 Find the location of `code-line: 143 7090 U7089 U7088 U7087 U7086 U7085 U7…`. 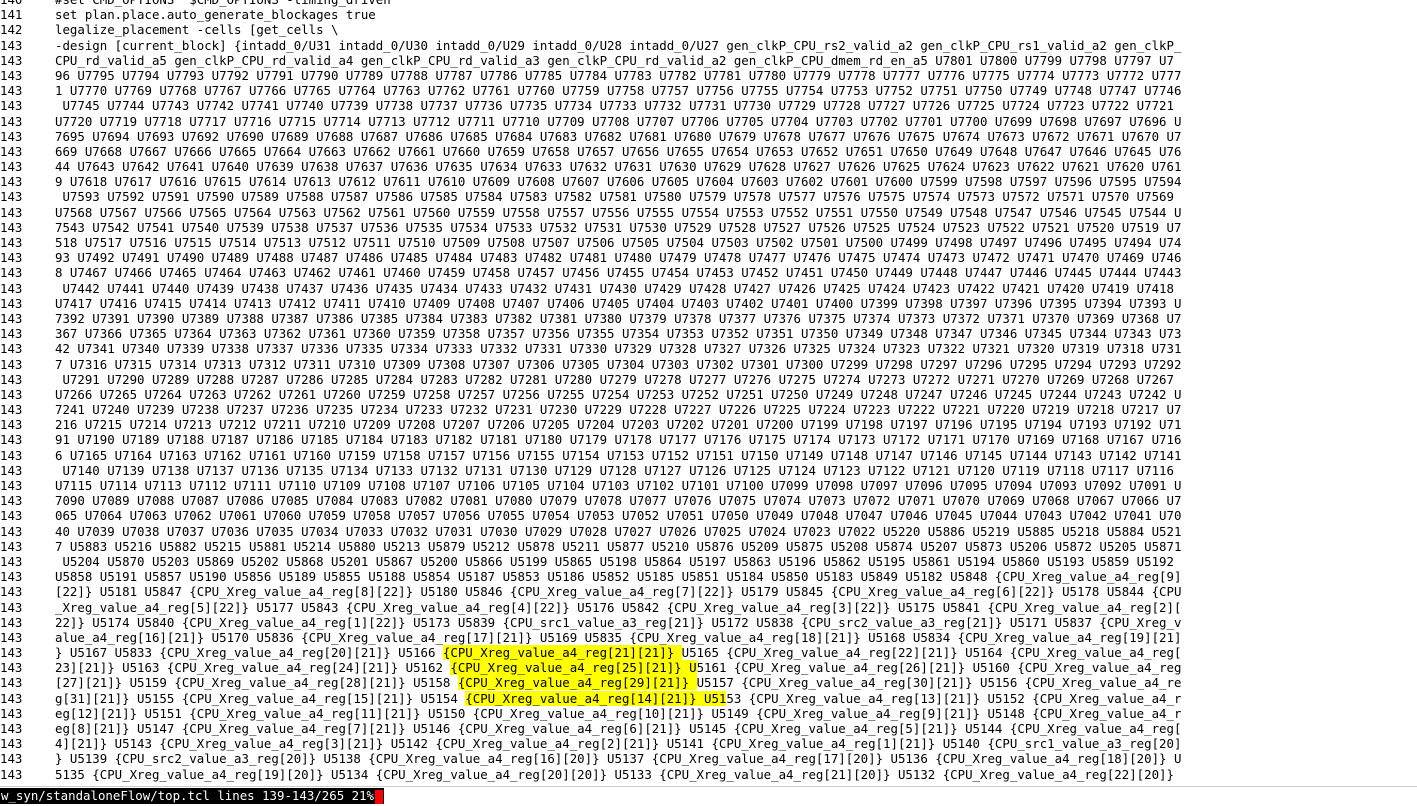

code-line: 143 7090 U7089 U7088 U7087 U7086 U7085 U7… is located at coordinates (708, 500).